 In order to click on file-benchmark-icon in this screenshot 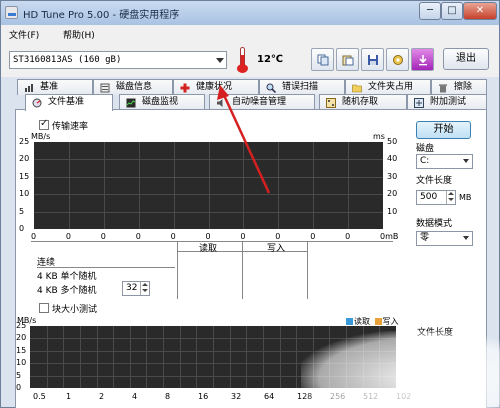, I will do `click(37, 103)`.